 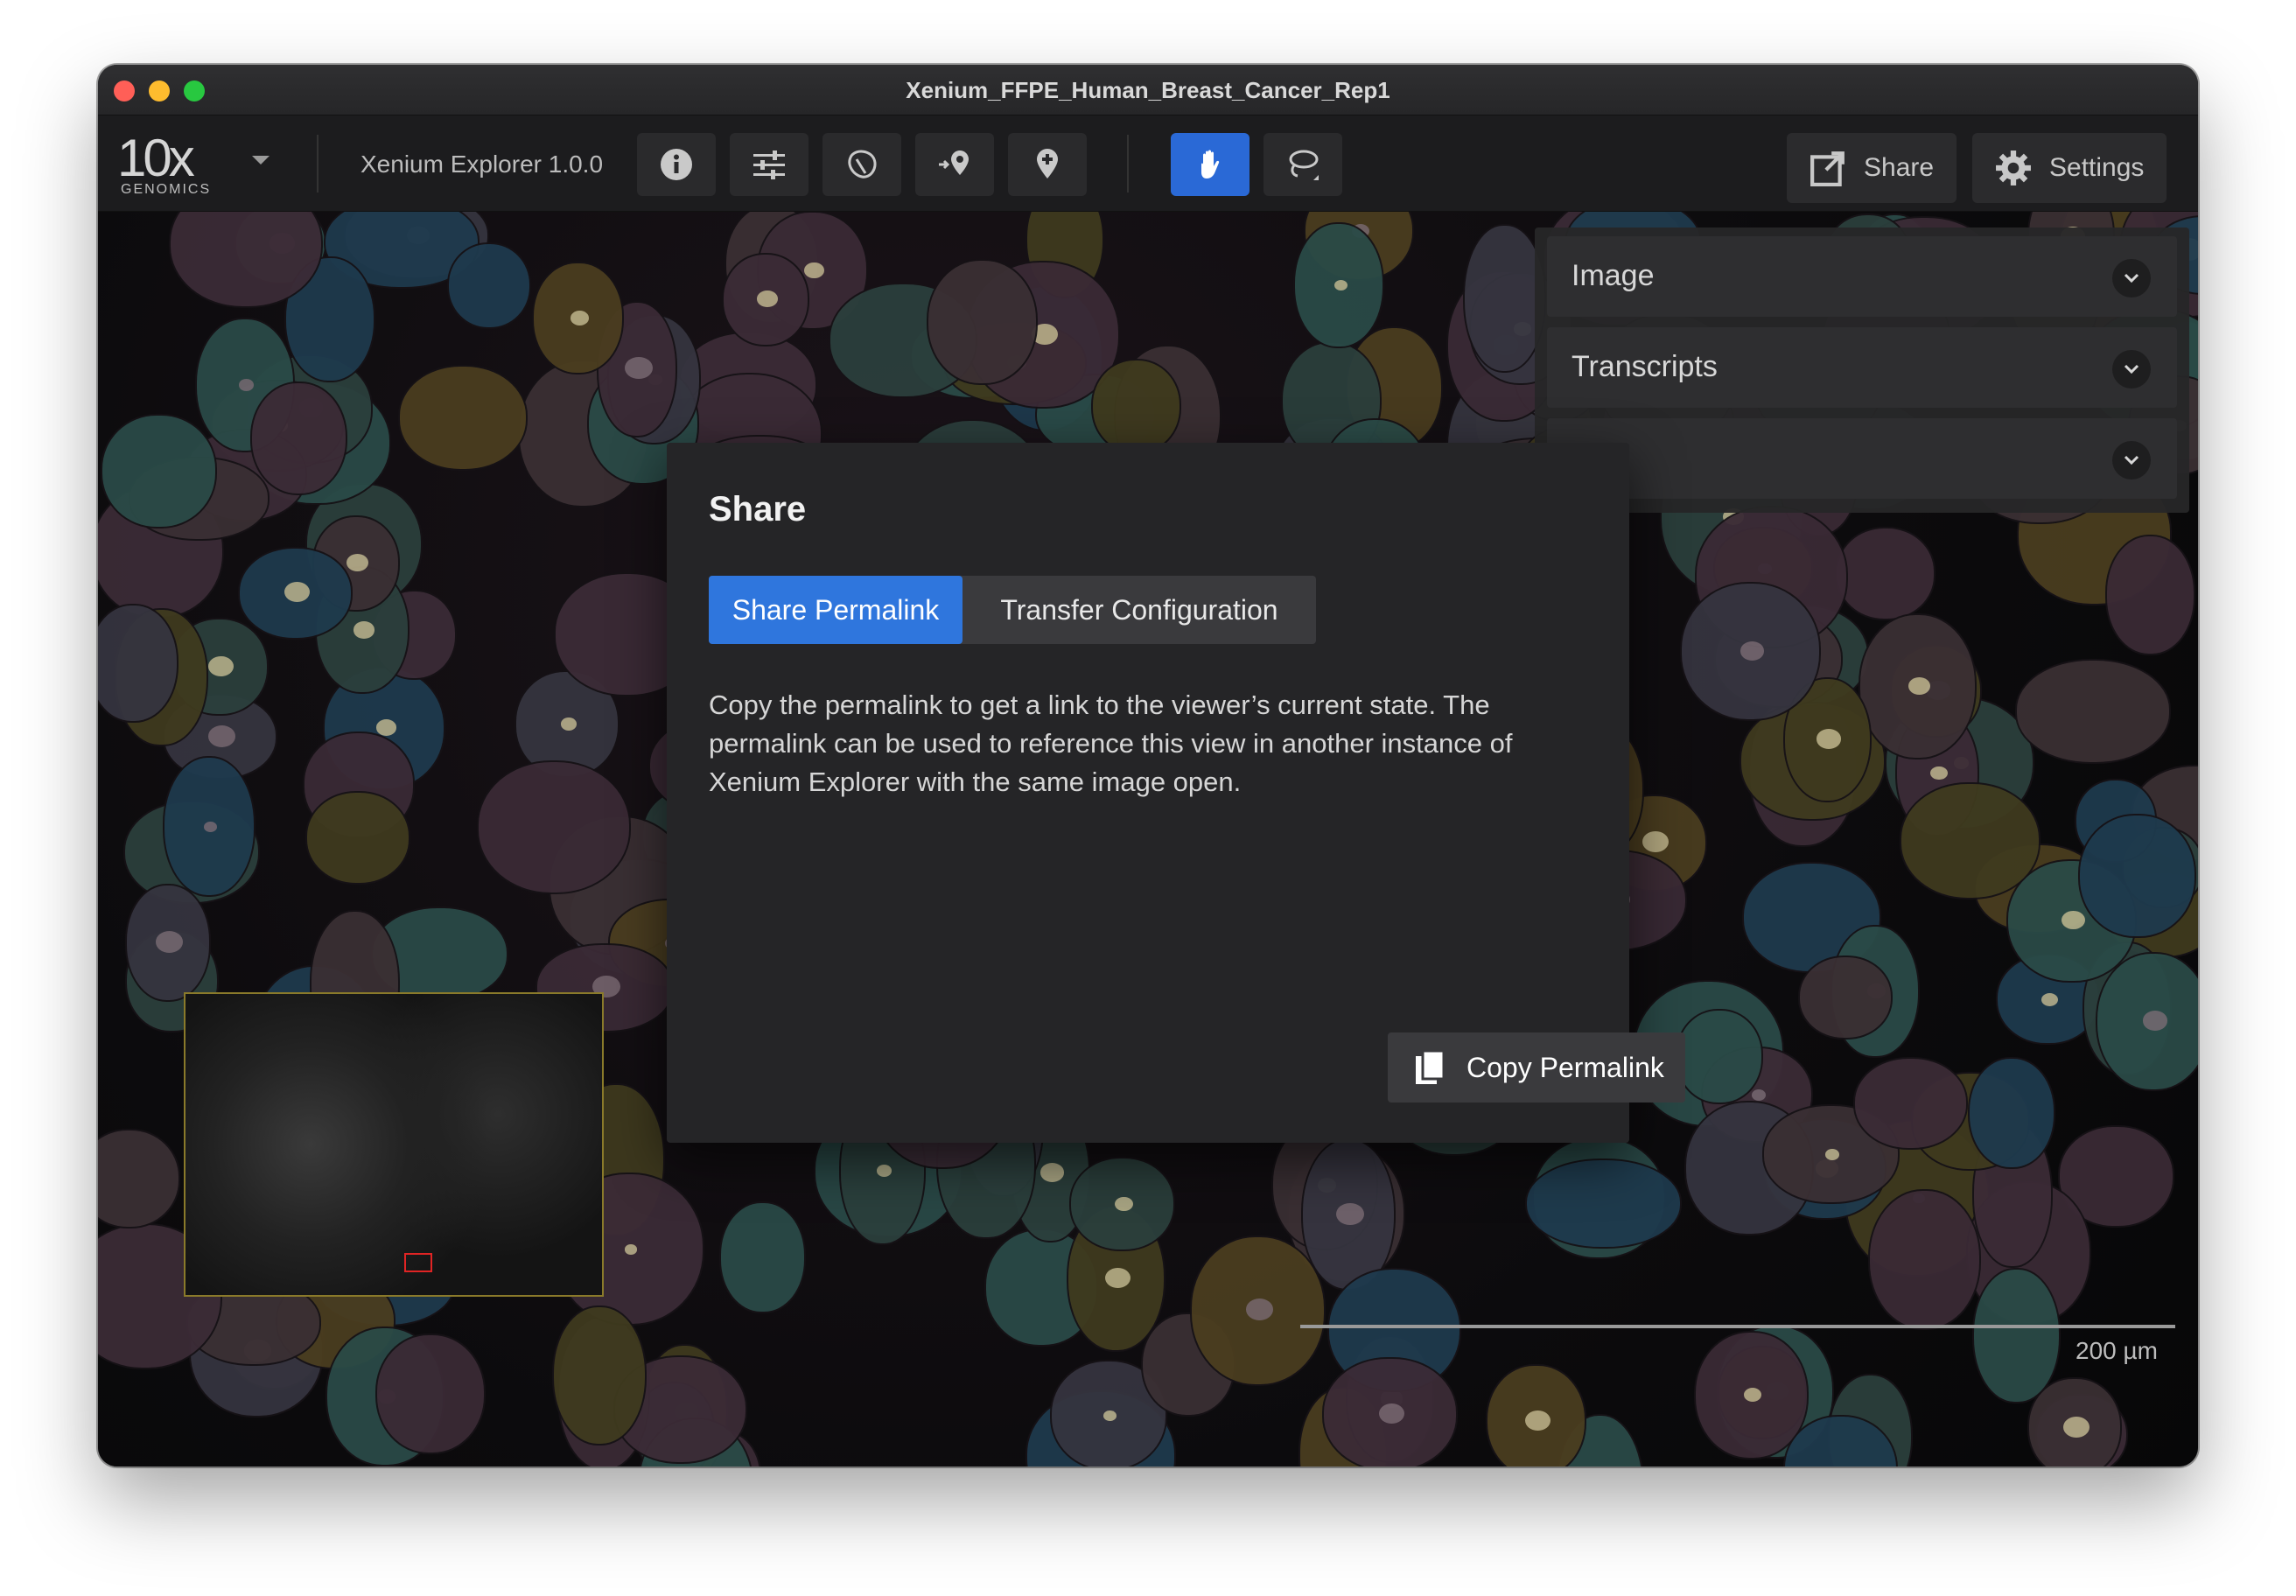 I want to click on logo-subtext: GENOMICS, so click(x=166, y=189).